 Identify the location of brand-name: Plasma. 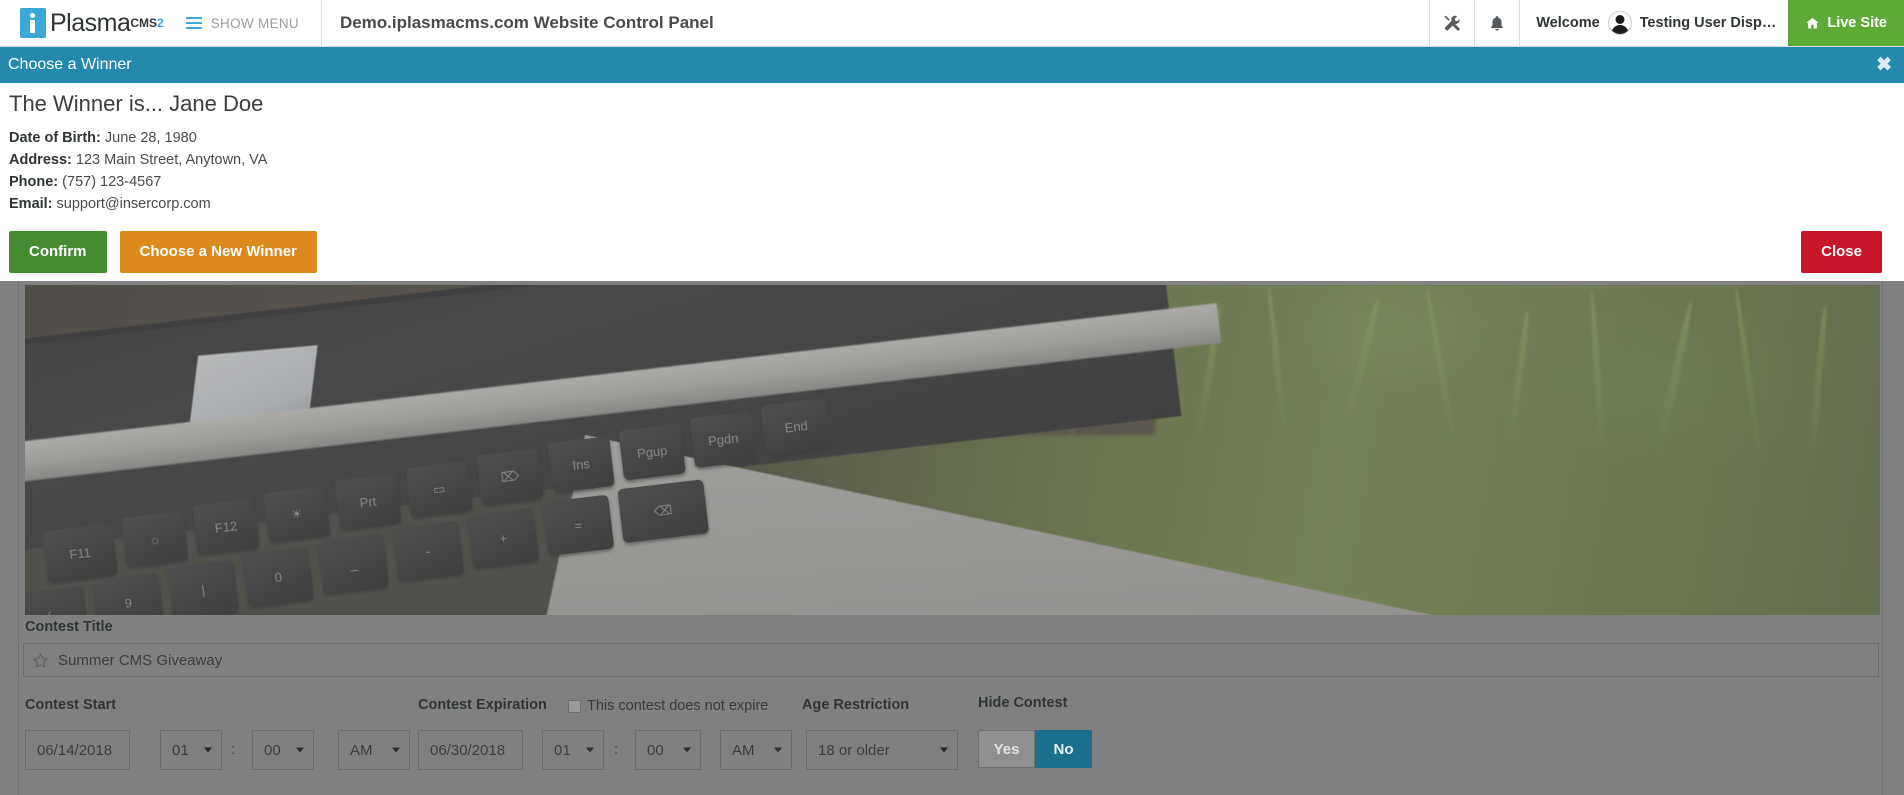
(90, 22).